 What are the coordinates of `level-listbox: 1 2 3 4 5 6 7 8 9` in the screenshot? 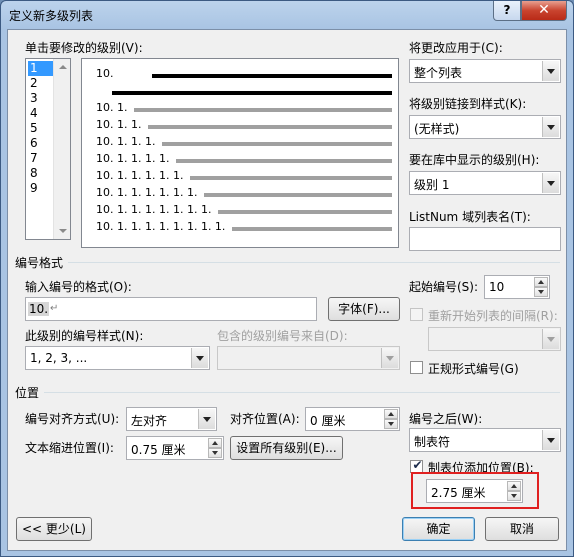 It's located at (48, 149).